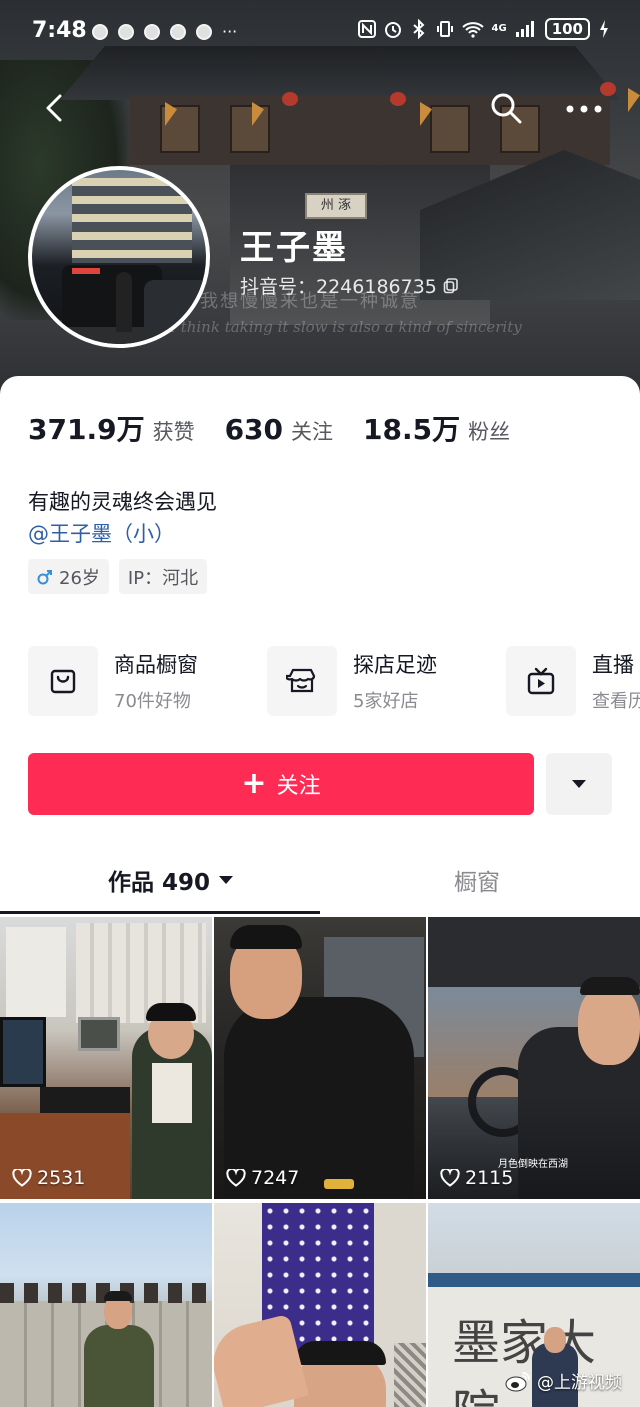 The width and height of the screenshot is (640, 1407). I want to click on video-likes-count: 2531, so click(61, 1178).